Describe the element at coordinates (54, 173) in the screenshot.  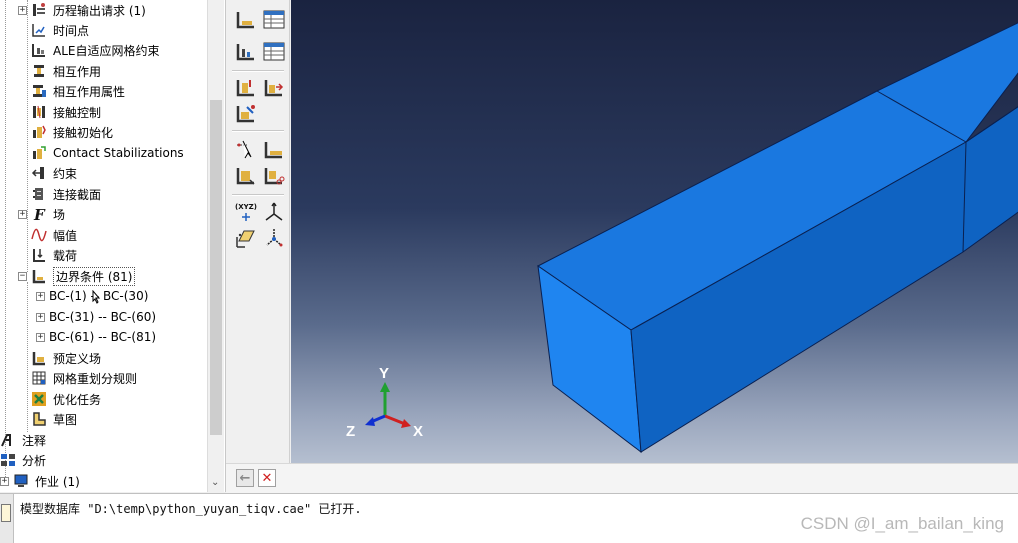
I see `tree-item-constraint: 约束` at that location.